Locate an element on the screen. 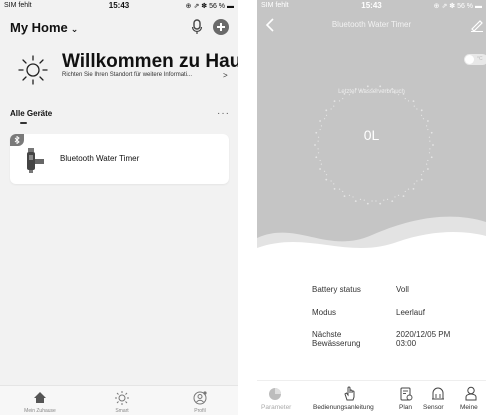 This screenshot has width=486, height=415. tab-label: Bedienungsanleitung is located at coordinates (343, 407).